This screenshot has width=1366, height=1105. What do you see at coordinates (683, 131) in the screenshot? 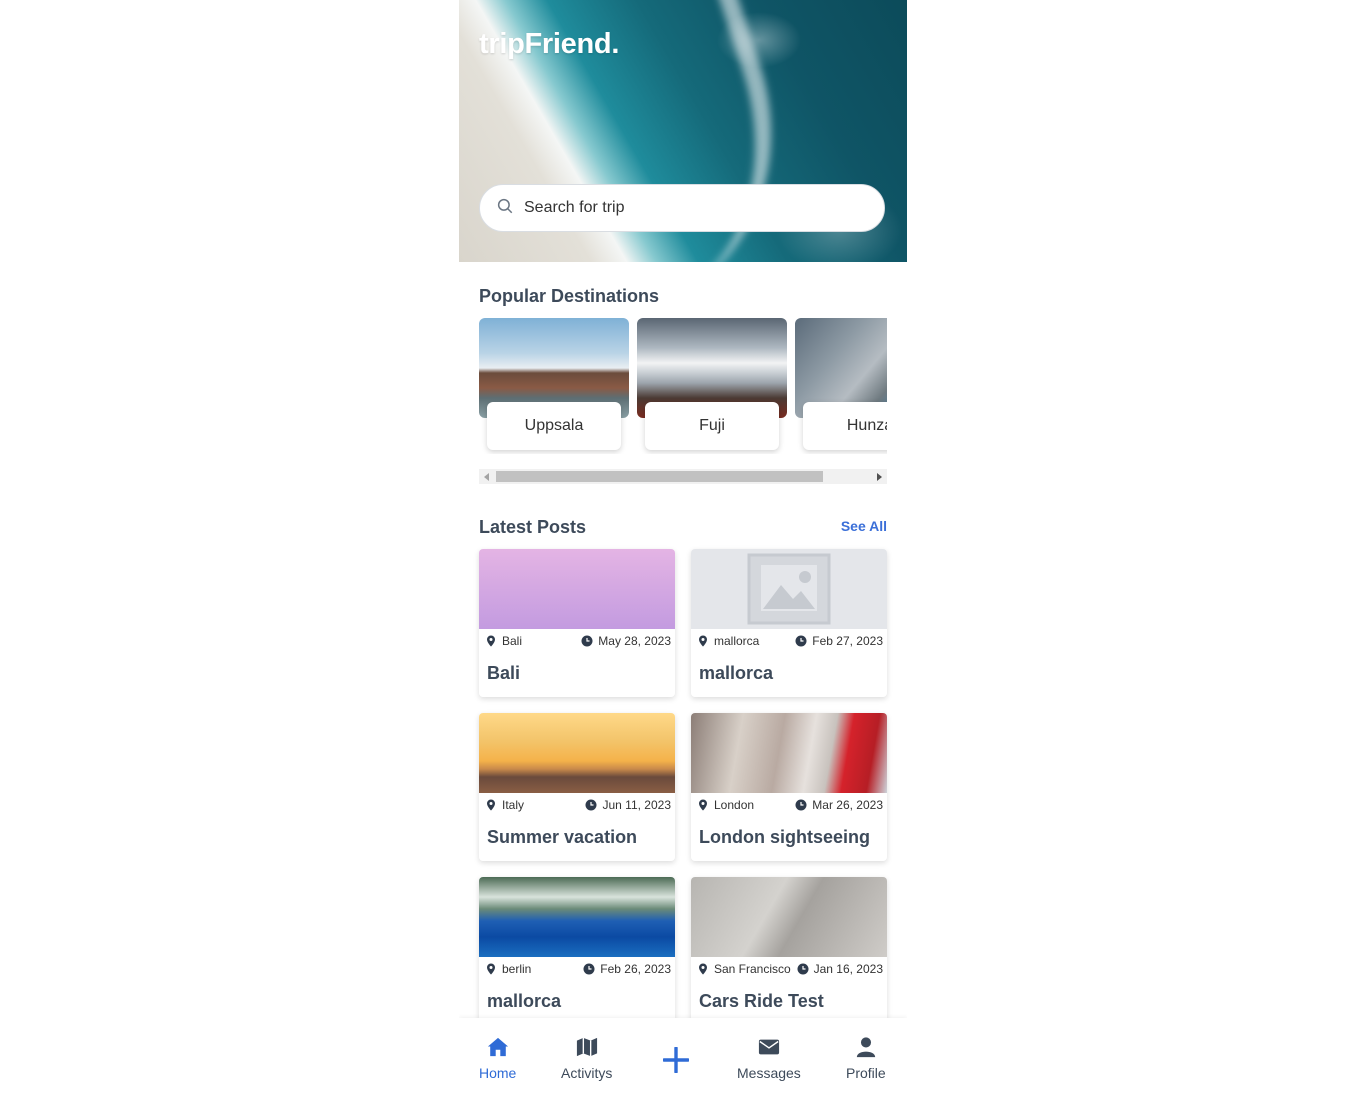
I see `hero-banner: tripFriend.` at bounding box center [683, 131].